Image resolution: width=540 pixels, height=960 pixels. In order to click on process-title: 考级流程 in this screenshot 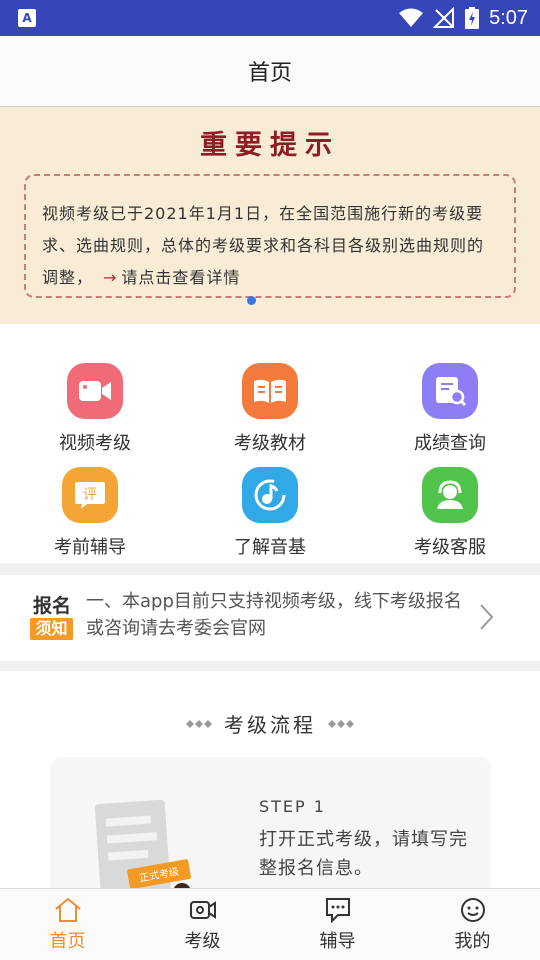, I will do `click(270, 725)`.